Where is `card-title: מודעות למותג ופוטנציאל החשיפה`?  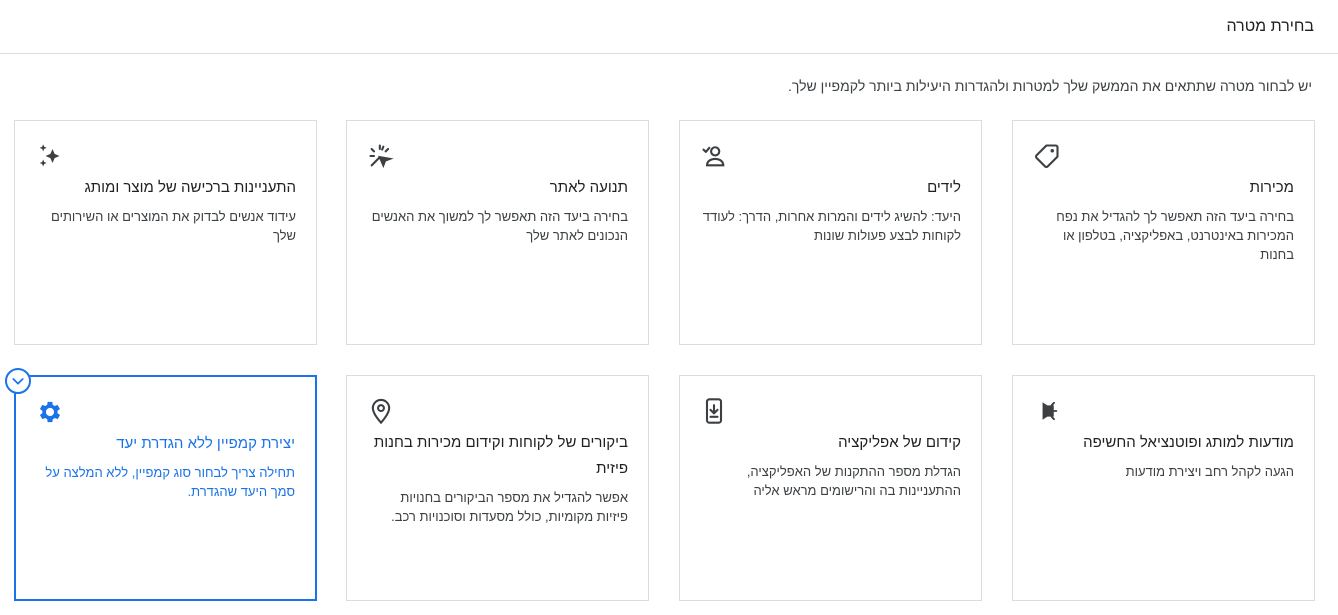
card-title: מודעות למותג ופוטנציאל החשיפה is located at coordinates (1188, 442).